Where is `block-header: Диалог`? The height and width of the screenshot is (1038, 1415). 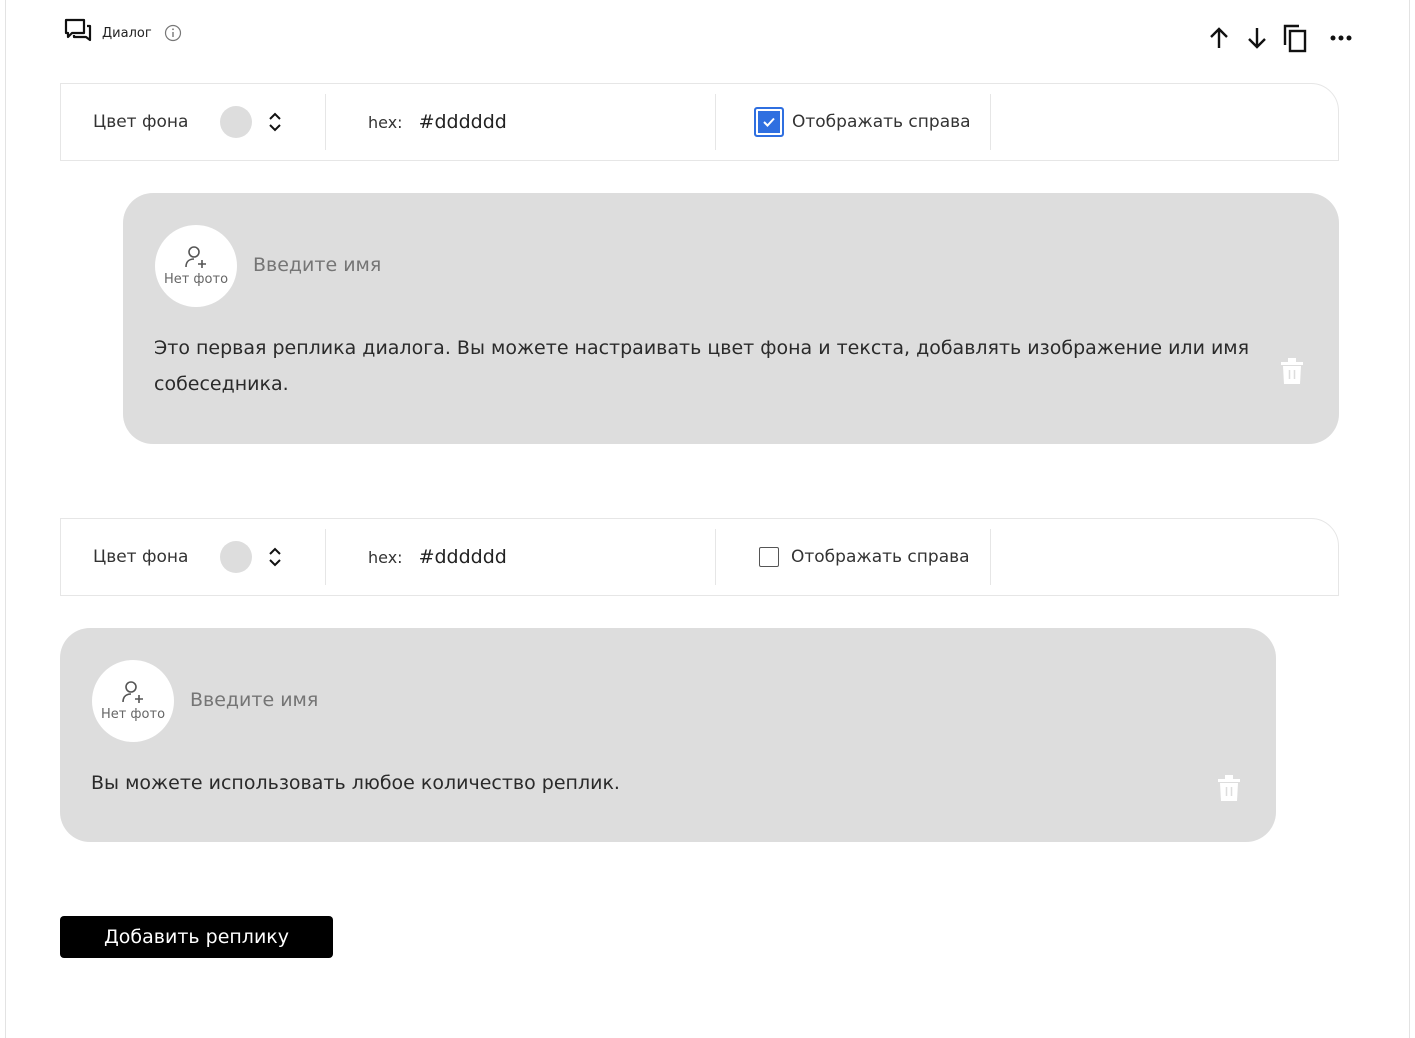 block-header: Диалог is located at coordinates (123, 33).